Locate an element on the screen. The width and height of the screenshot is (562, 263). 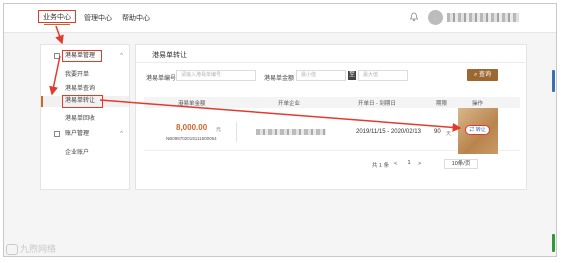
watermark-text: 九煦网络 is located at coordinates (38, 249).